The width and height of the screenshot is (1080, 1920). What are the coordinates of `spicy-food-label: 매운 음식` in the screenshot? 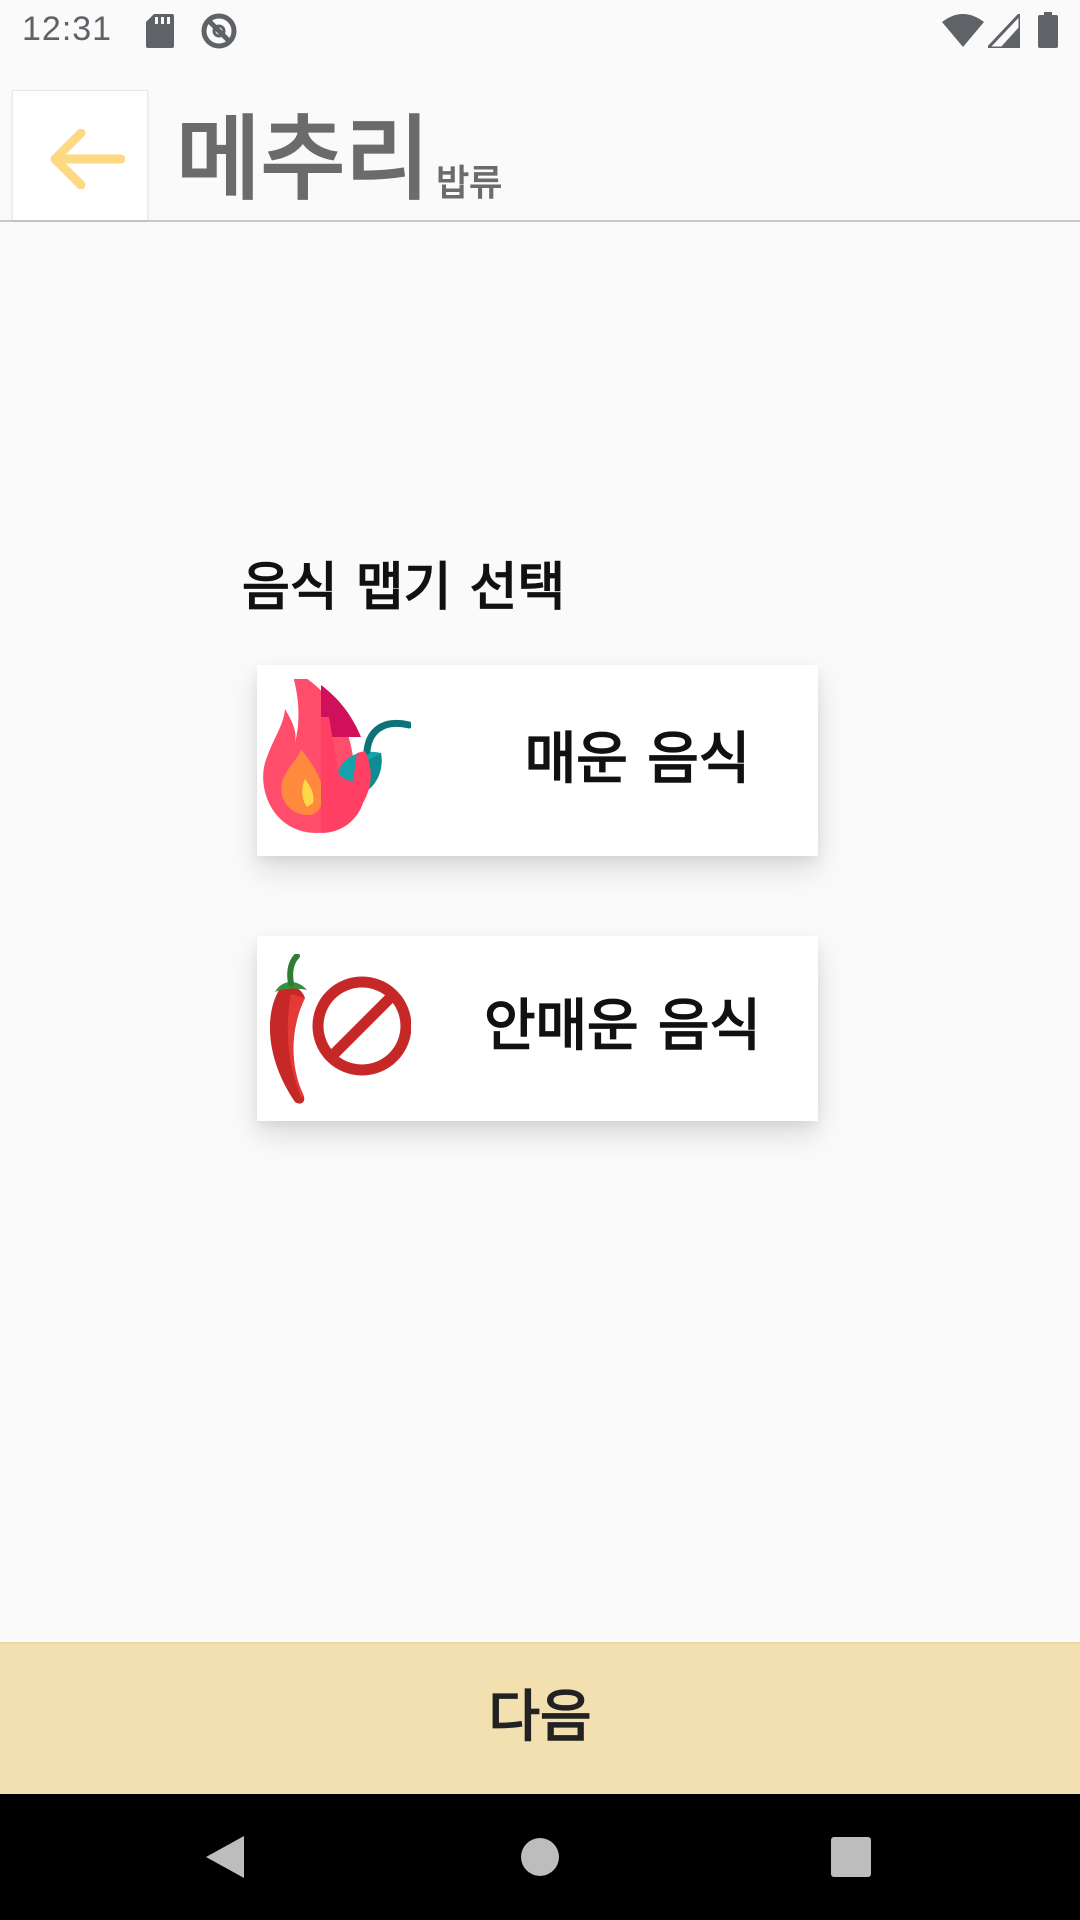 It's located at (637, 759).